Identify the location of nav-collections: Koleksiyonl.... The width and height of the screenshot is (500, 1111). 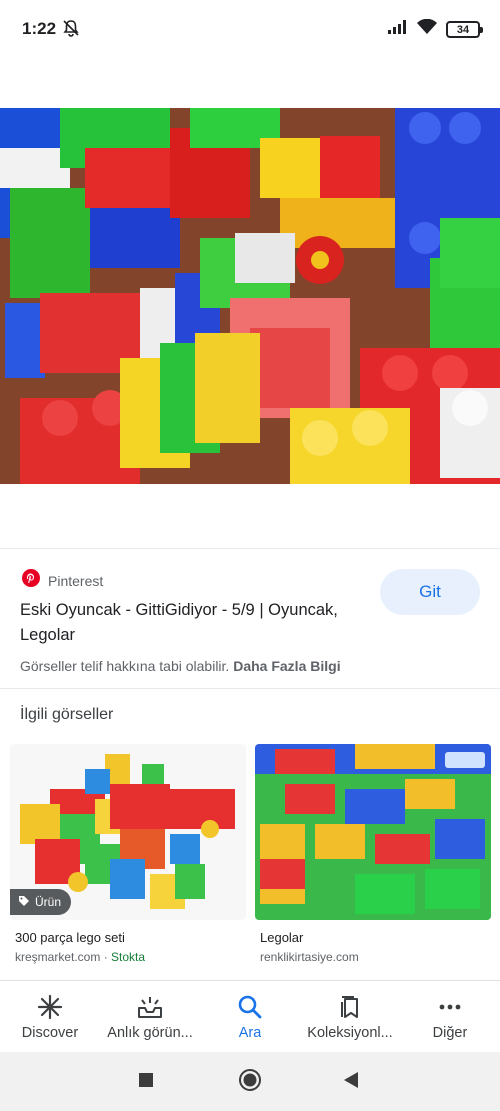
(350, 1017).